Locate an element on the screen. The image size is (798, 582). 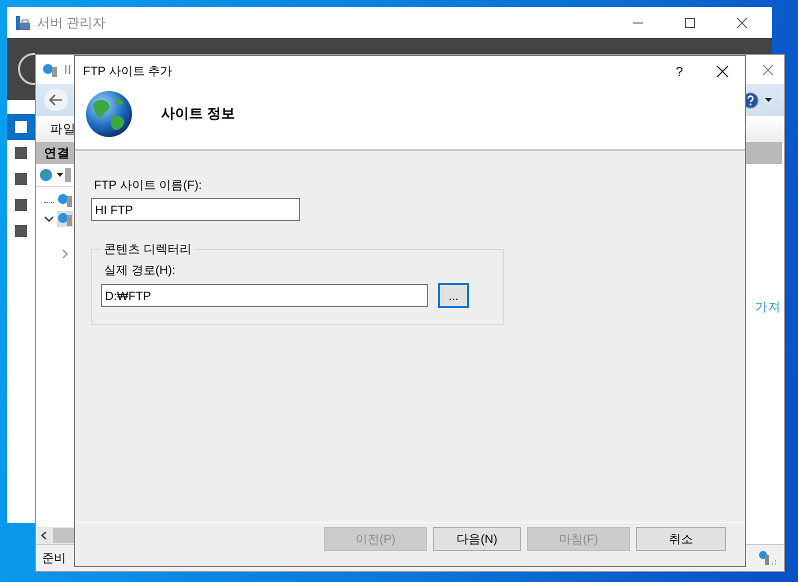
field-label: 실제 경로(H): is located at coordinates (140, 270).